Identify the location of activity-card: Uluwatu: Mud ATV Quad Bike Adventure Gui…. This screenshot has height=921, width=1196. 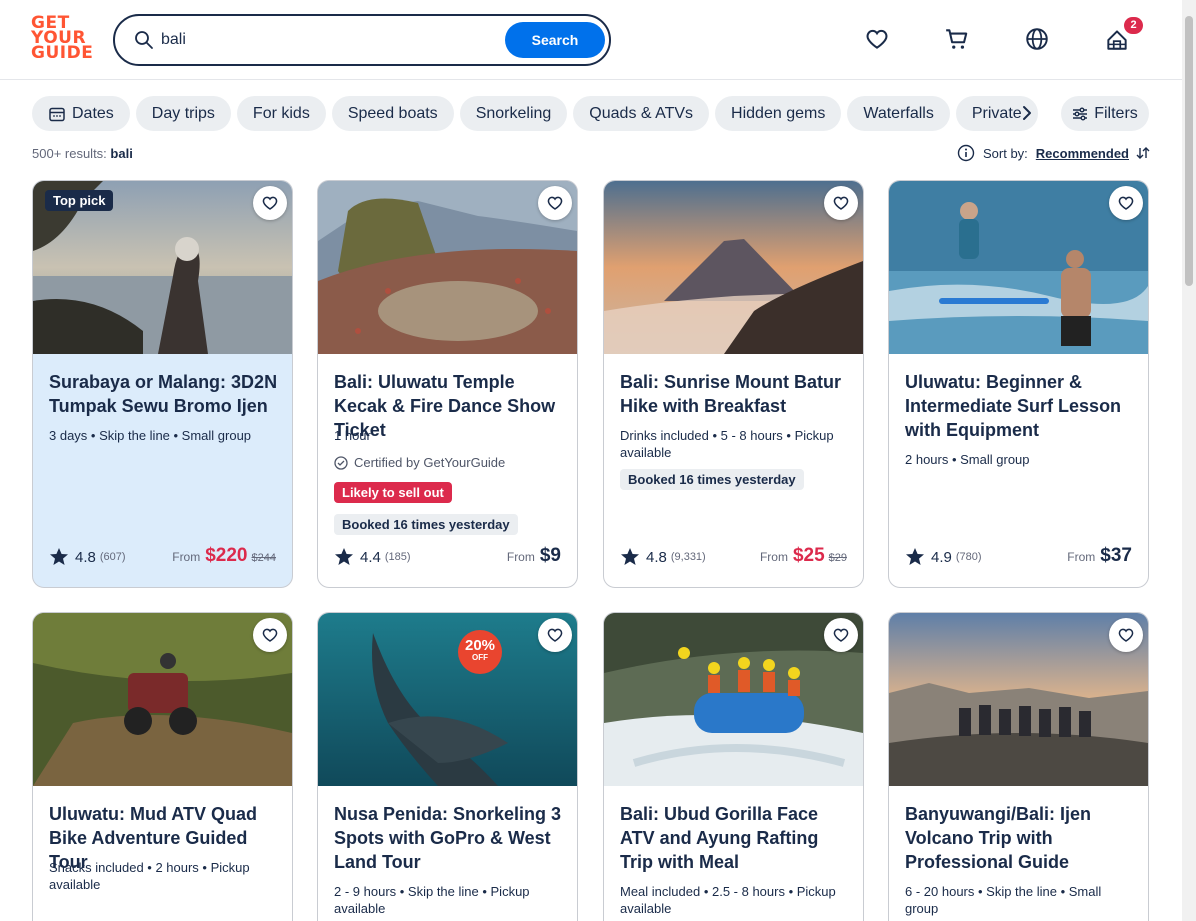
(162, 766).